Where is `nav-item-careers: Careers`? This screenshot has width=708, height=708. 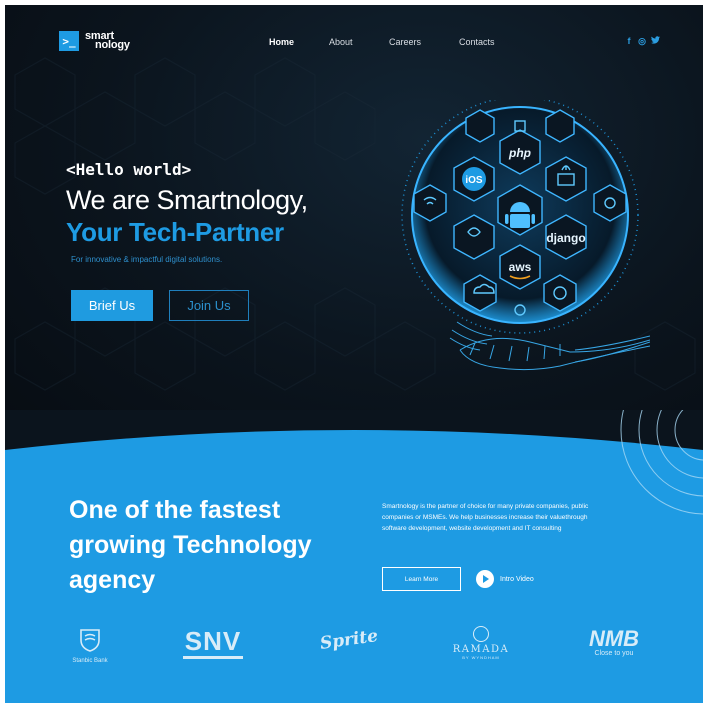
nav-item-careers: Careers is located at coordinates (405, 42).